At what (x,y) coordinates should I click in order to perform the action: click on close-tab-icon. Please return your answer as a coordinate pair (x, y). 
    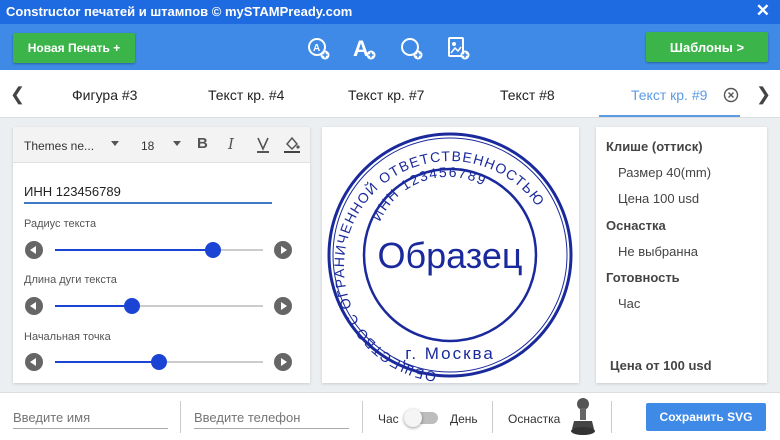
    Looking at the image, I should click on (731, 95).